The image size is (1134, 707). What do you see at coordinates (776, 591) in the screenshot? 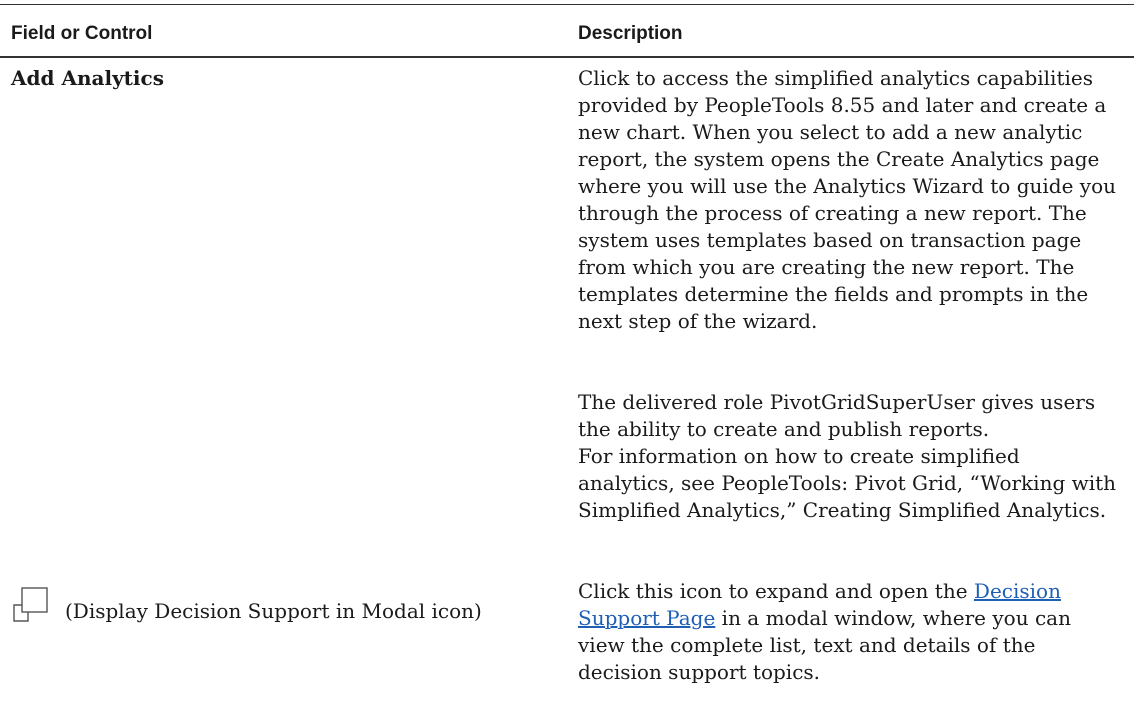
I see `description-text-before-link: Click this icon to expand and open the` at bounding box center [776, 591].